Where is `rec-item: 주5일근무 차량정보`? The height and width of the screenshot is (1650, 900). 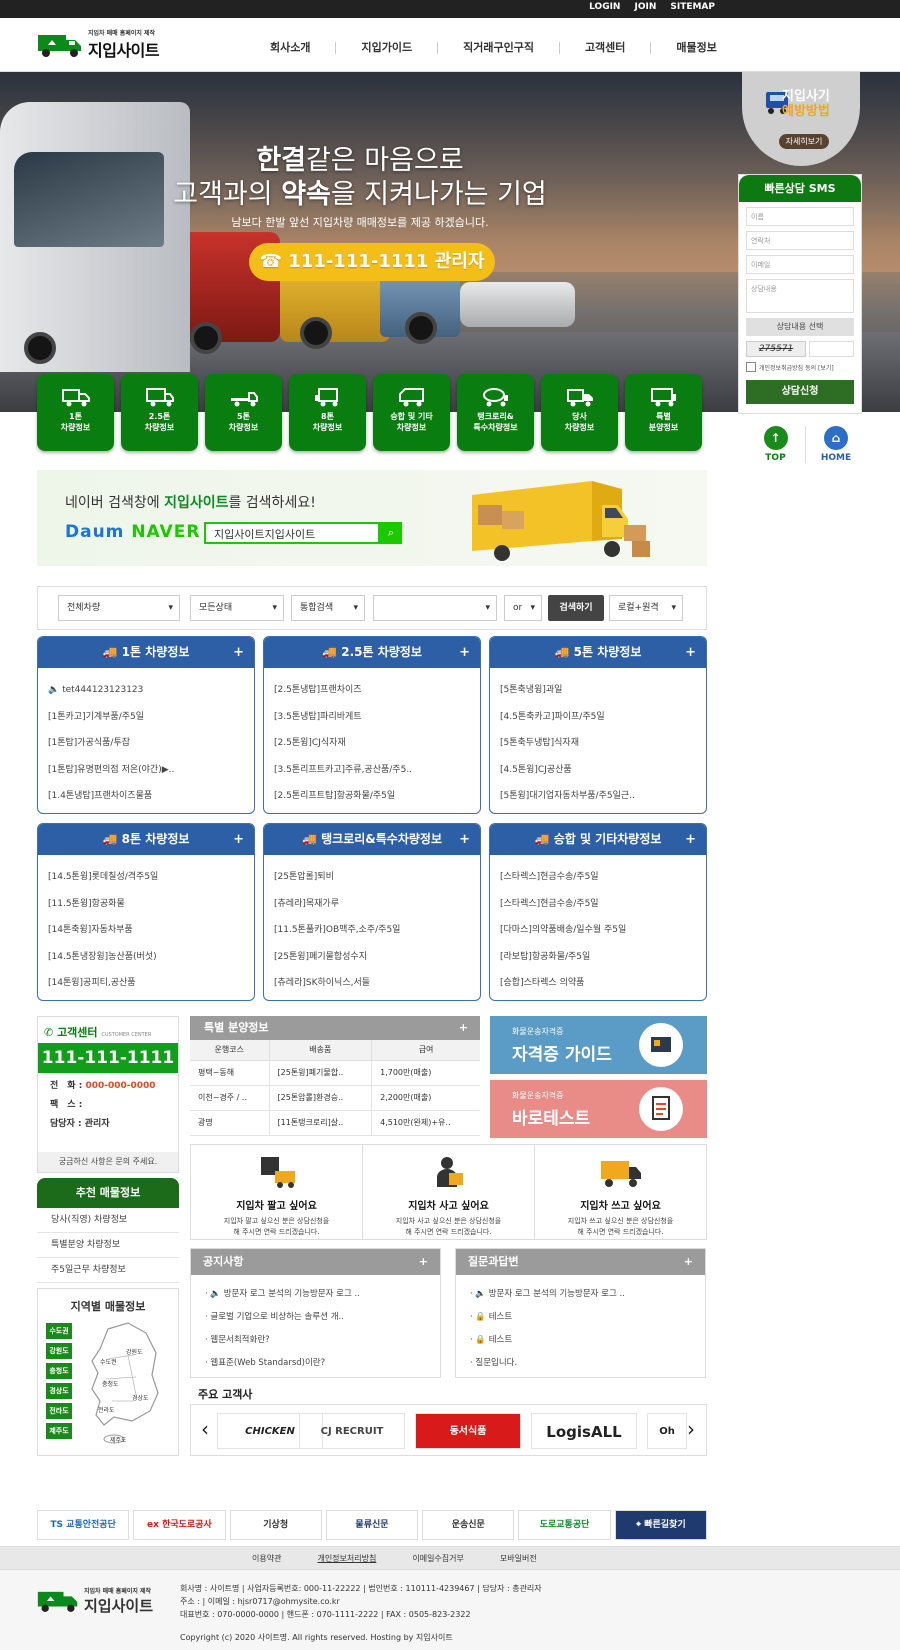 rec-item: 주5일근무 차량정보 is located at coordinates (108, 1270).